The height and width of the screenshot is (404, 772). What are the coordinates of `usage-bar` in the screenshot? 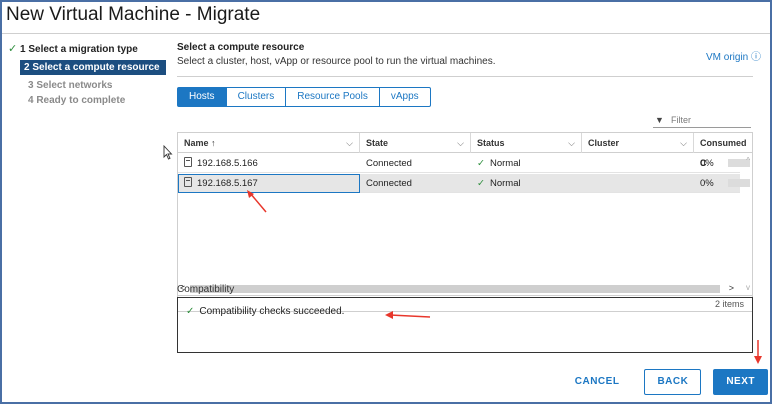 It's located at (738, 183).